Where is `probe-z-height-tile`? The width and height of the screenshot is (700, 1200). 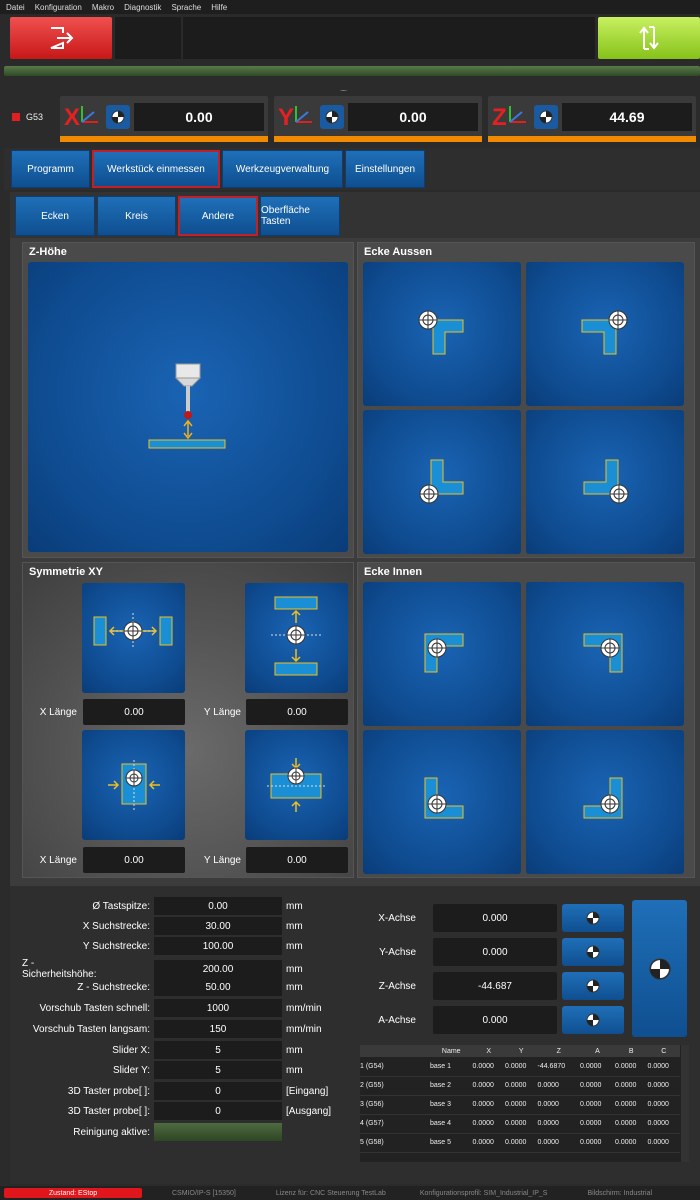
probe-z-height-tile is located at coordinates (188, 407).